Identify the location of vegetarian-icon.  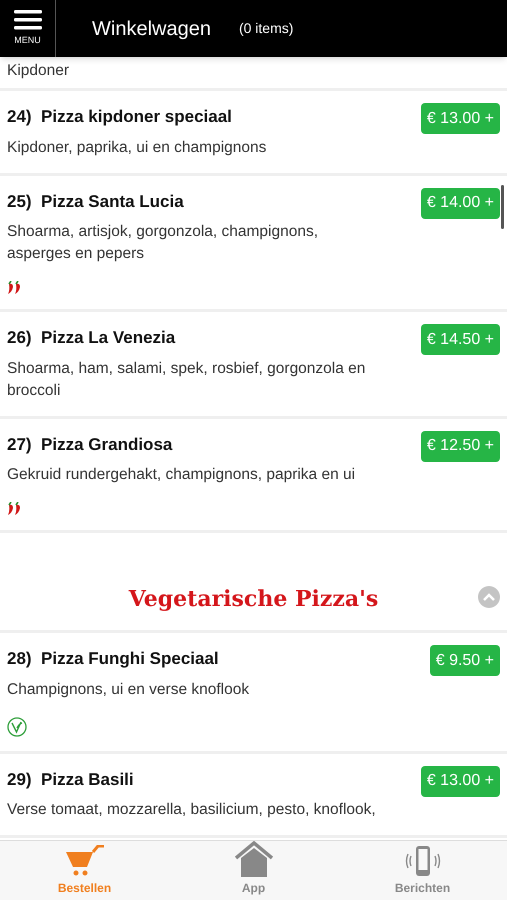
(17, 726).